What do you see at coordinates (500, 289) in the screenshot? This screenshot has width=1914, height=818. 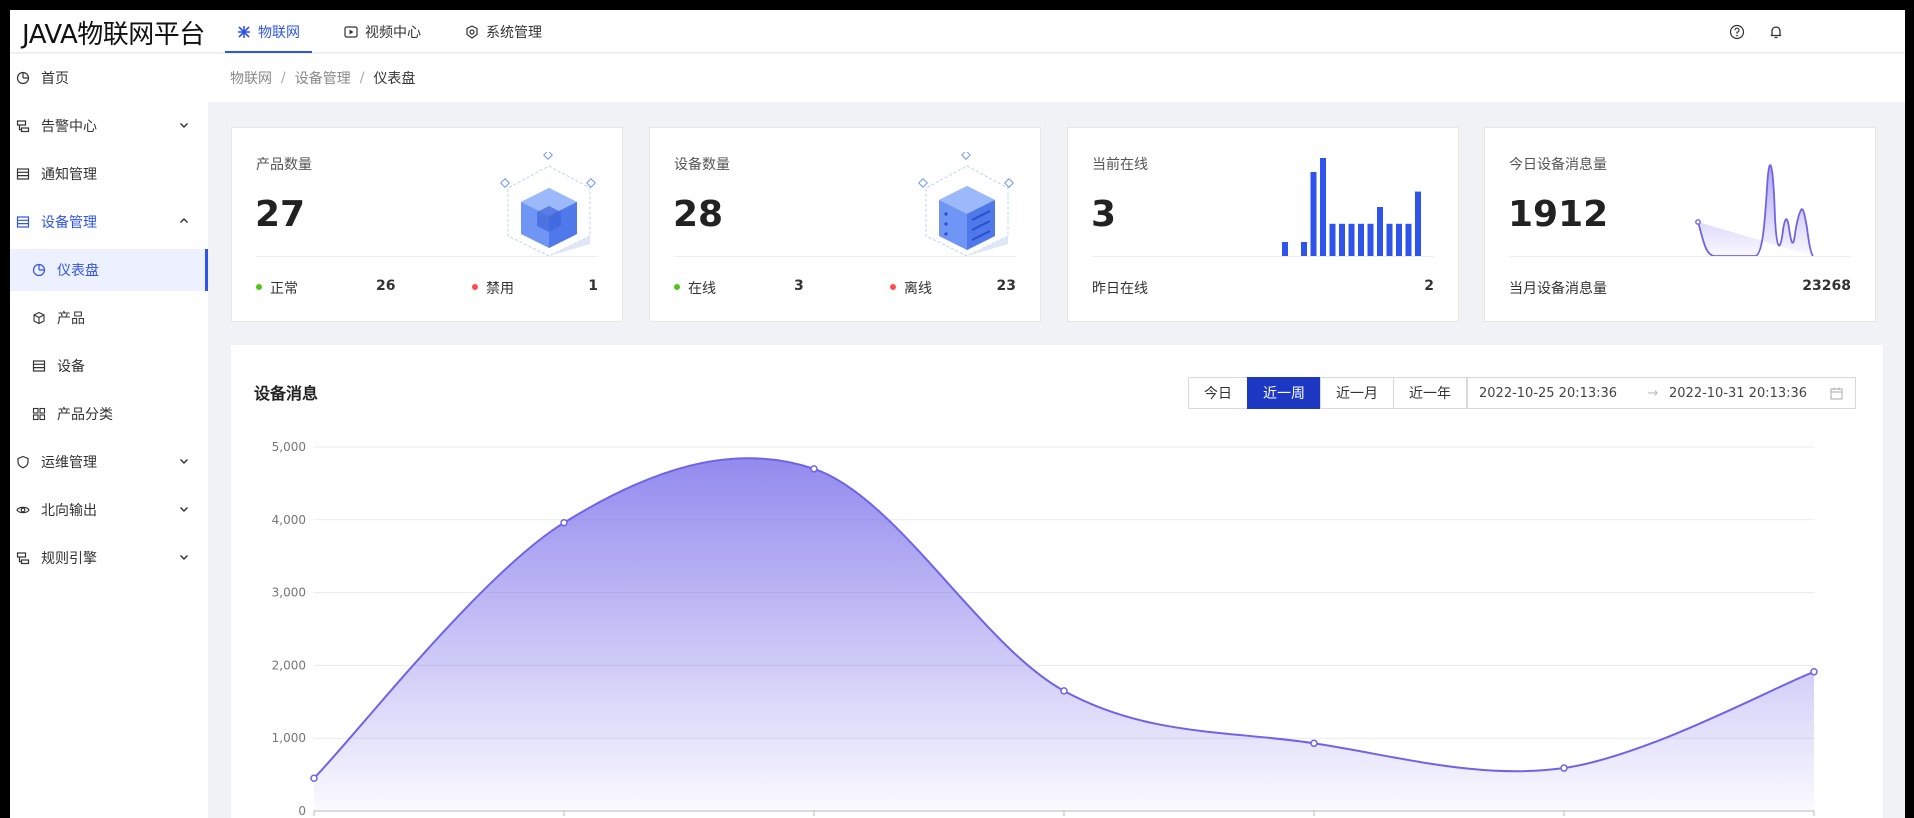 I see `status-label: 禁用` at bounding box center [500, 289].